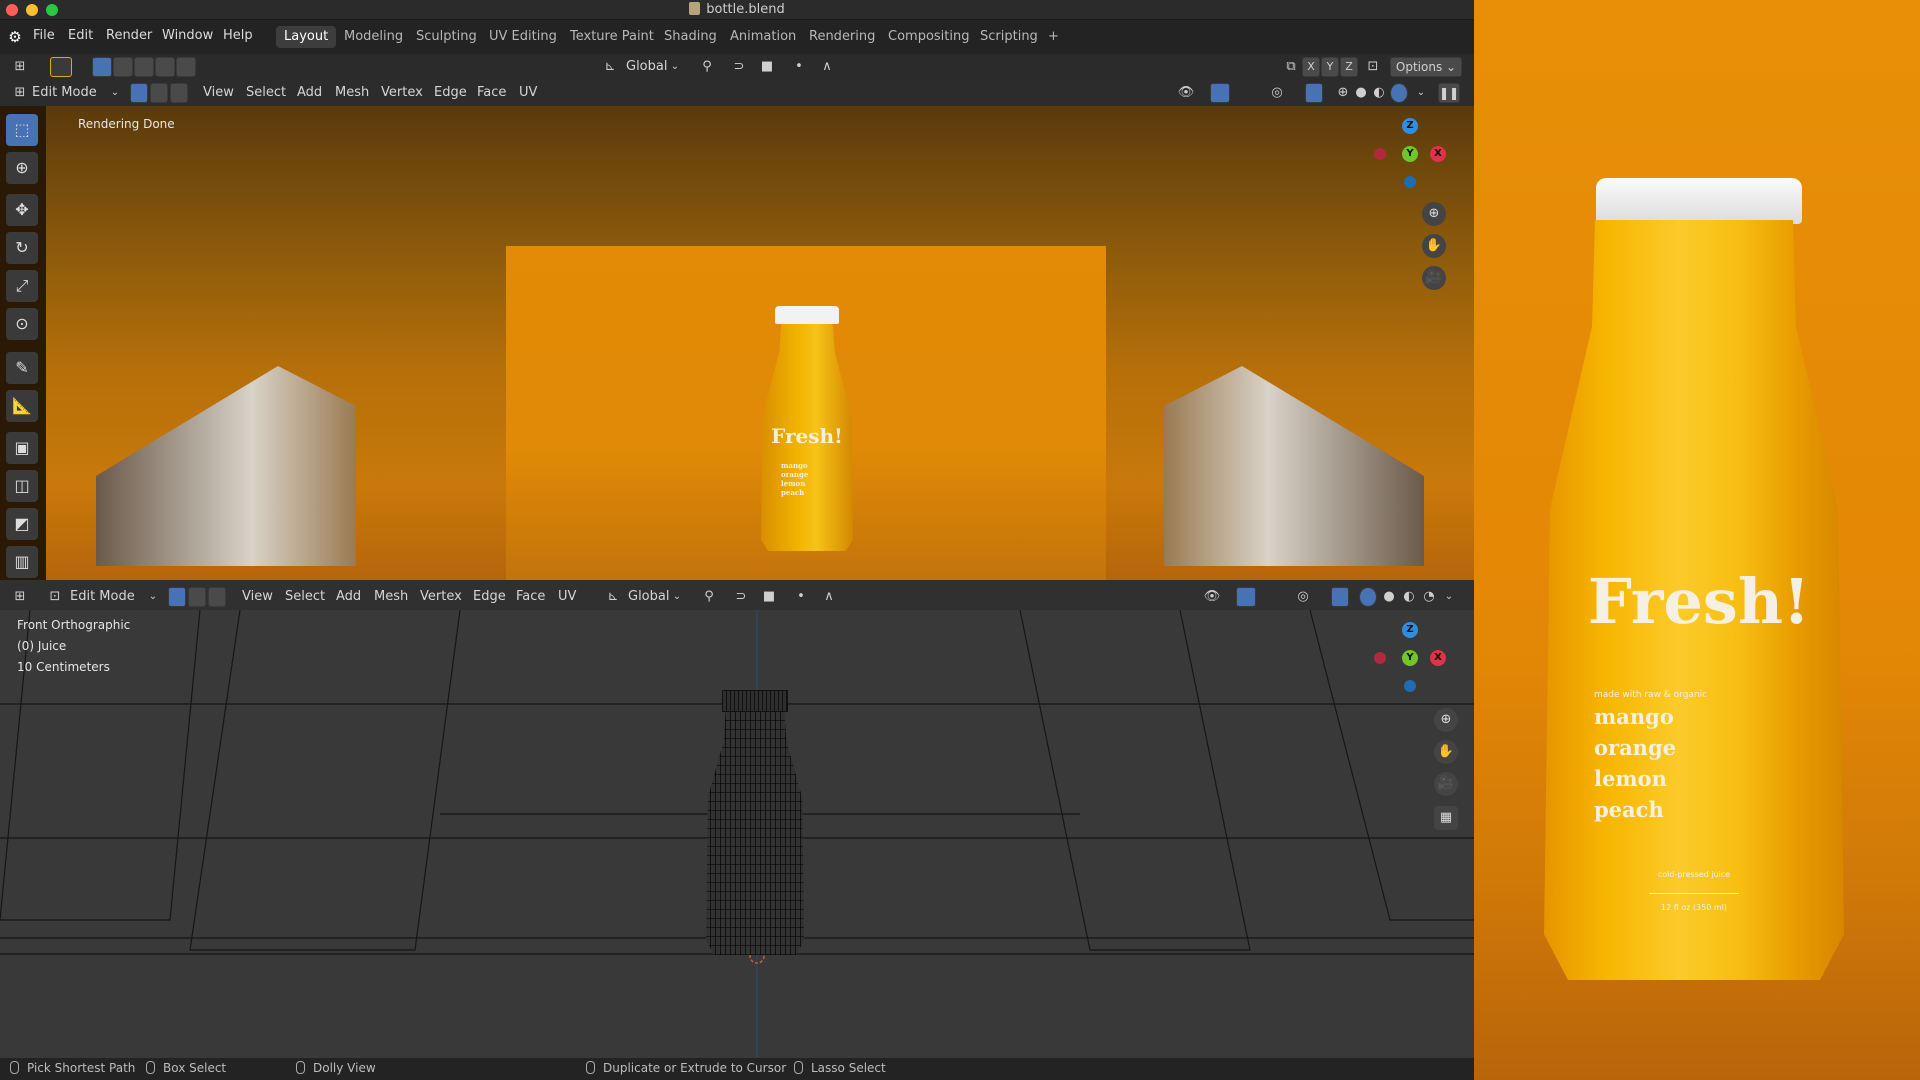 This screenshot has height=1080, width=1920. Describe the element at coordinates (1053, 37) in the screenshot. I see `add-workspace-icon: +` at that location.